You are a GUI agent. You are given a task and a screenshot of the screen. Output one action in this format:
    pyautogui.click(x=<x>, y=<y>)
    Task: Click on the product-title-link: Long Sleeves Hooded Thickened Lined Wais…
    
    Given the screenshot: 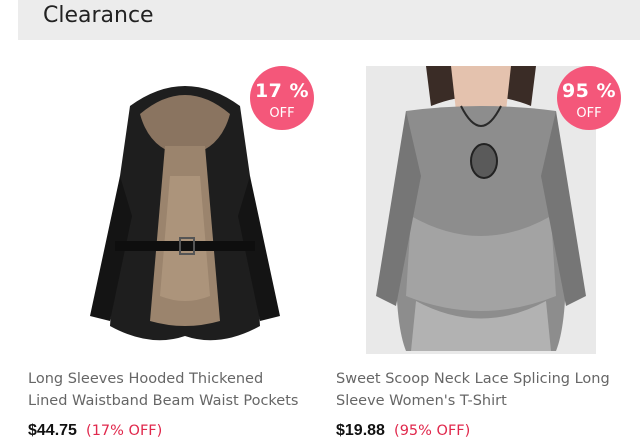 What is the action you would take?
    pyautogui.click(x=178, y=390)
    